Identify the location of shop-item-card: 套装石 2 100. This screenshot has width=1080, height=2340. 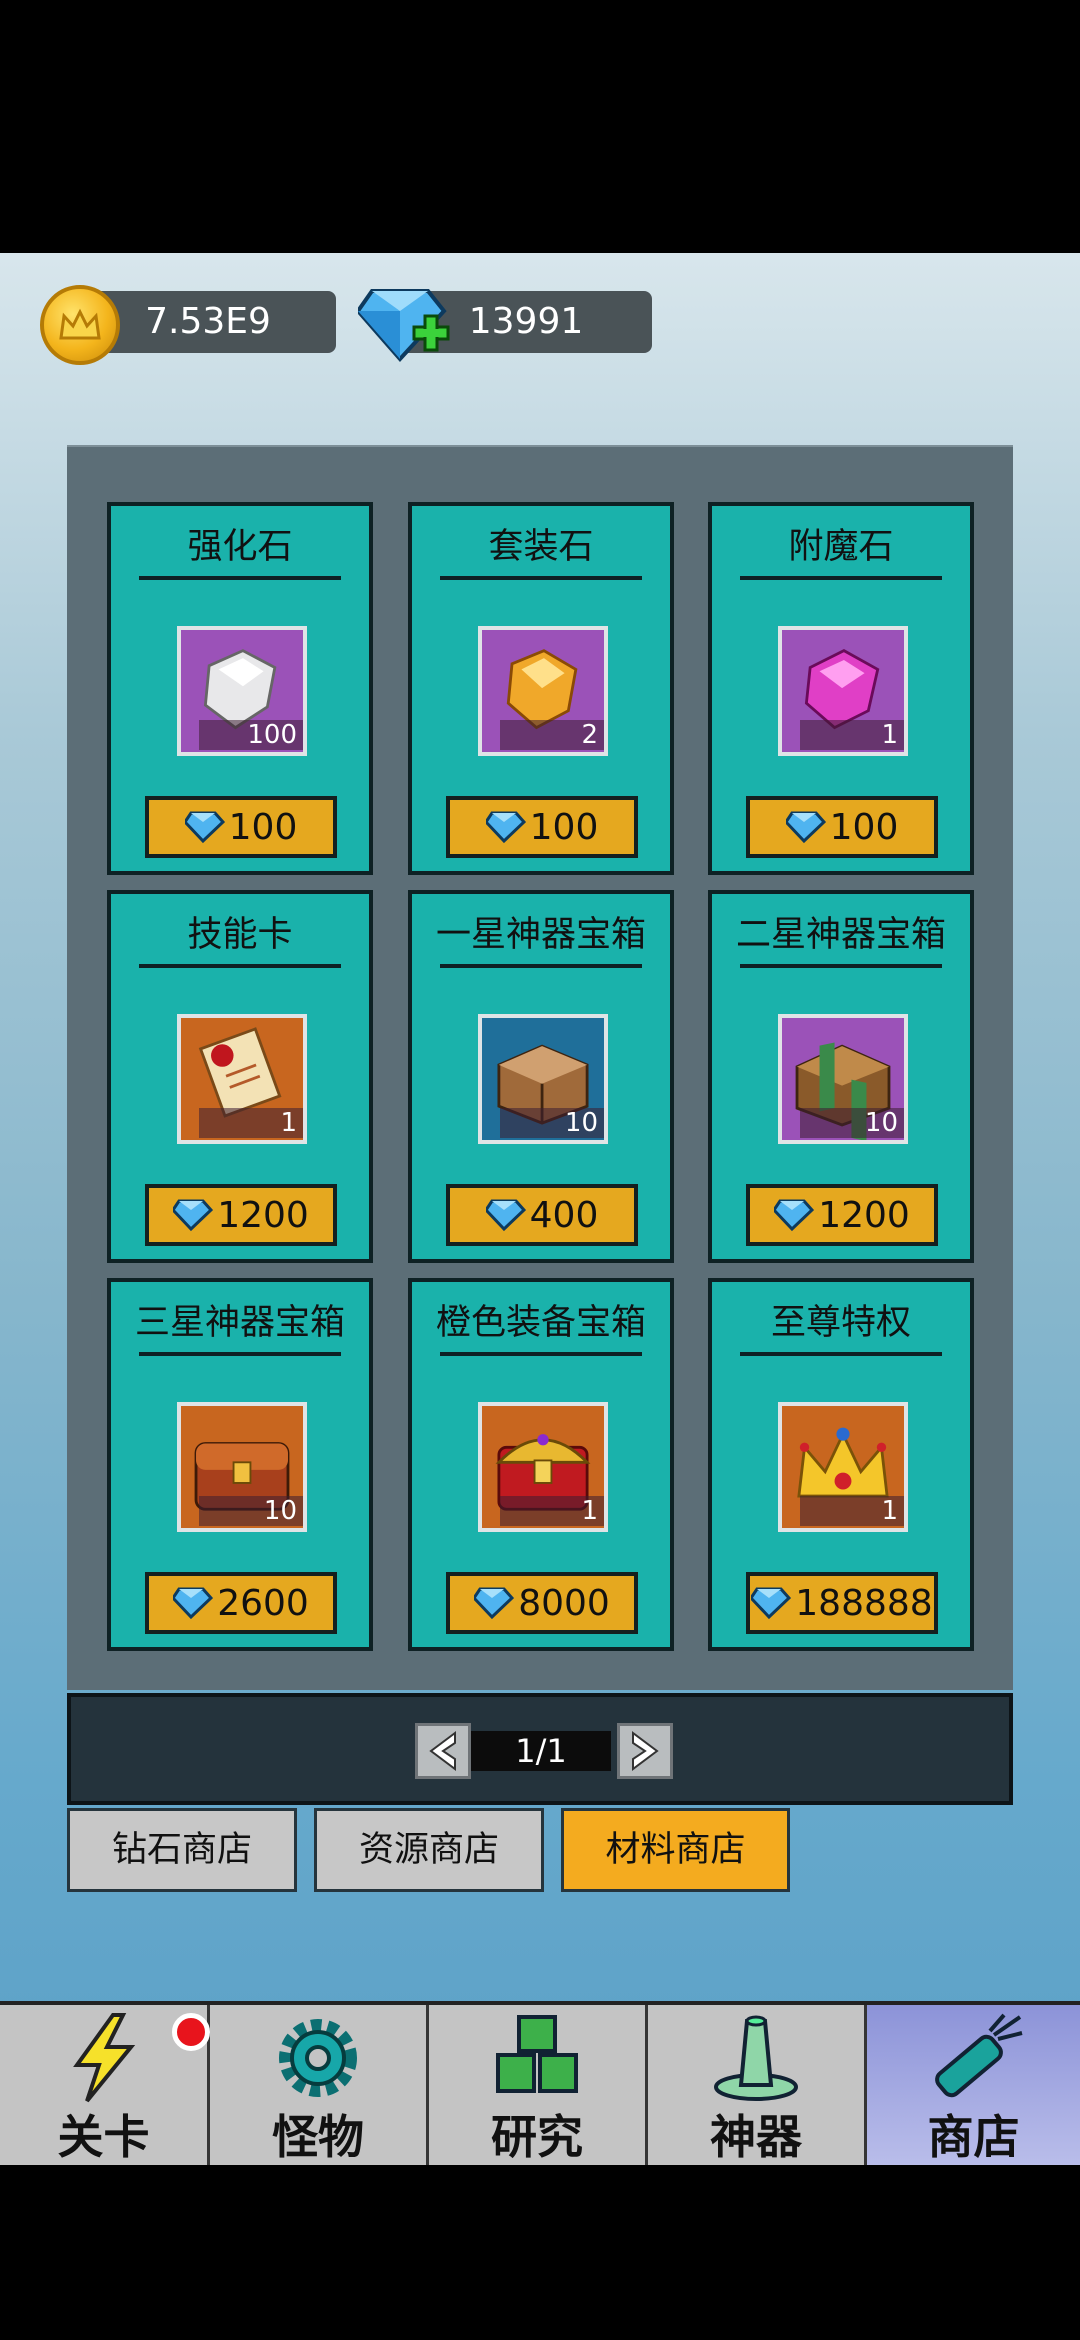
(541, 688).